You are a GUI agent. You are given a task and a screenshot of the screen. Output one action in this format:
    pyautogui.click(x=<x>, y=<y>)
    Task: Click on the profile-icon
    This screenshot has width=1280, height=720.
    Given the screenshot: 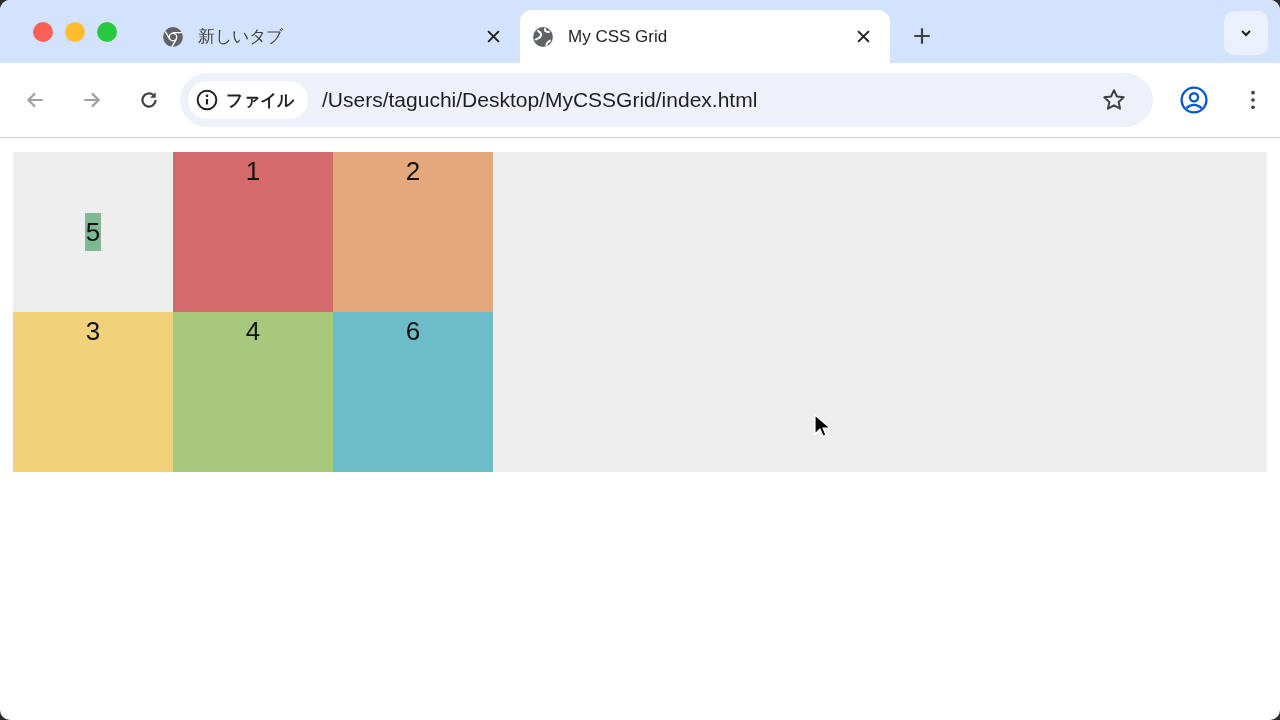 What is the action you would take?
    pyautogui.click(x=1194, y=100)
    